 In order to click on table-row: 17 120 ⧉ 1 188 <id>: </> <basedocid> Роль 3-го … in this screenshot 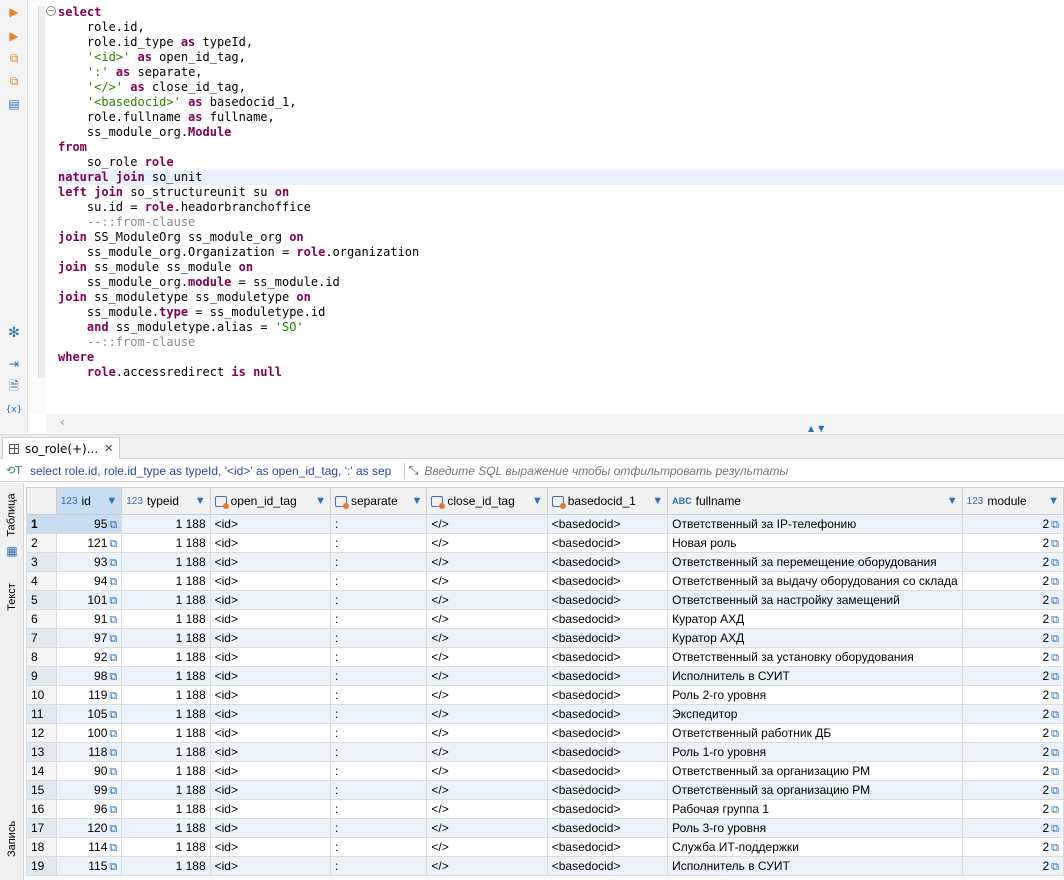, I will do `click(545, 828)`.